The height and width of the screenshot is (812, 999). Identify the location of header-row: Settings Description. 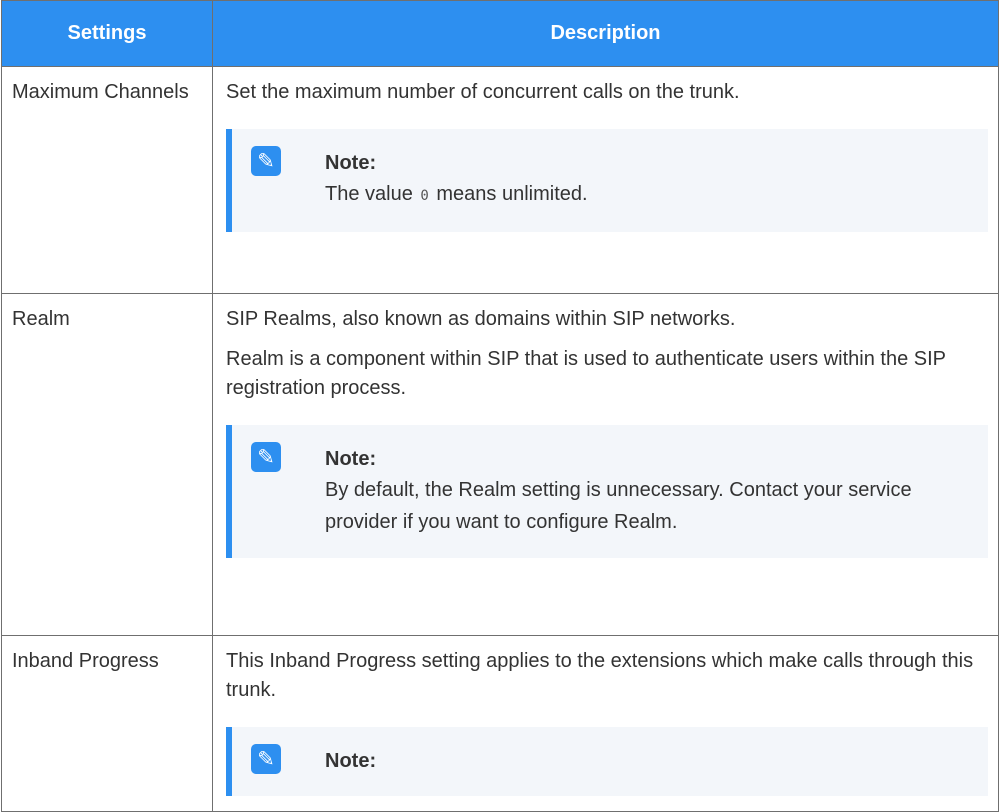
(500, 33).